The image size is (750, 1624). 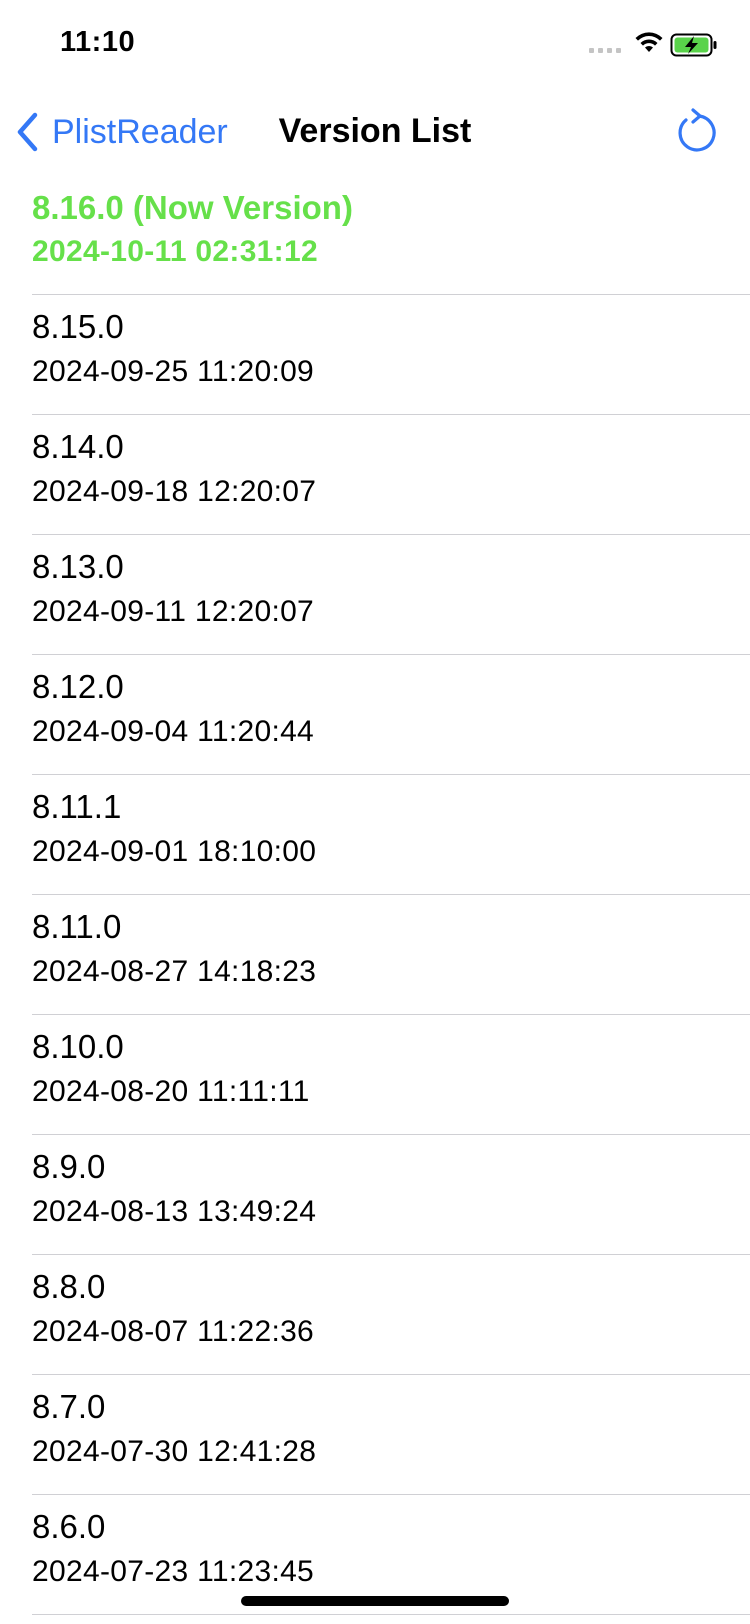 I want to click on list-item: 8.9.0 2024-08-13 13:49:24, so click(x=391, y=1195).